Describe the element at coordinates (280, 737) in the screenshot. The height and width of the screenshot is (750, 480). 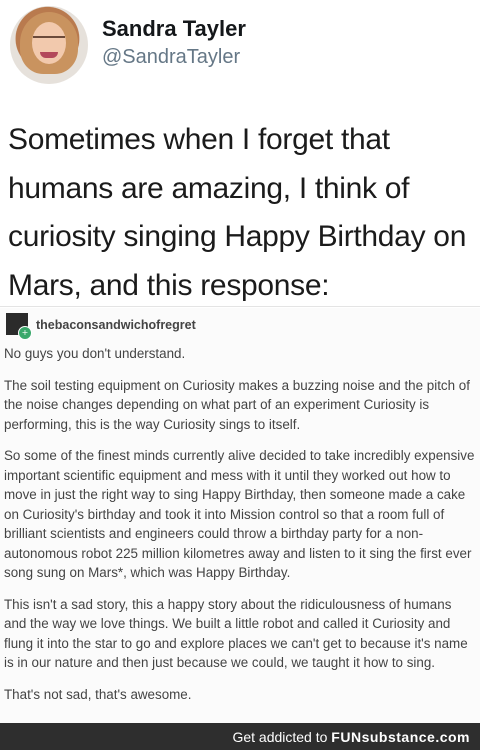
I see `footer-prefix: Get addicted to` at that location.